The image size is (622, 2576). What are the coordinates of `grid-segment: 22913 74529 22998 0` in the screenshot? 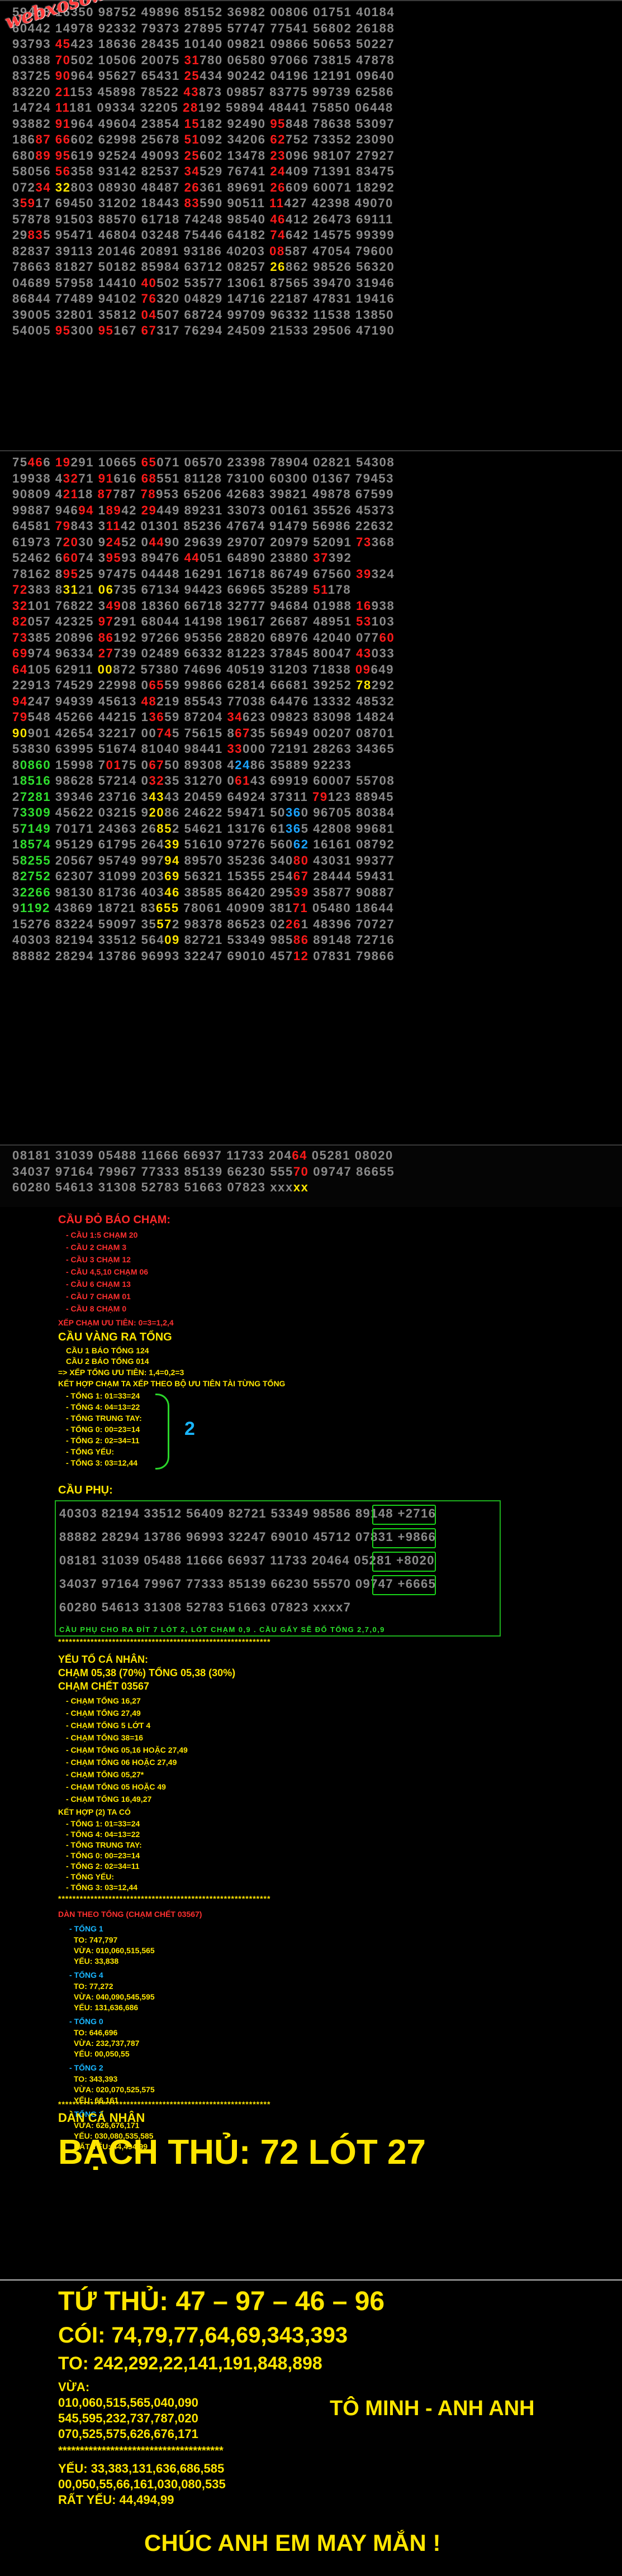 It's located at (80, 685).